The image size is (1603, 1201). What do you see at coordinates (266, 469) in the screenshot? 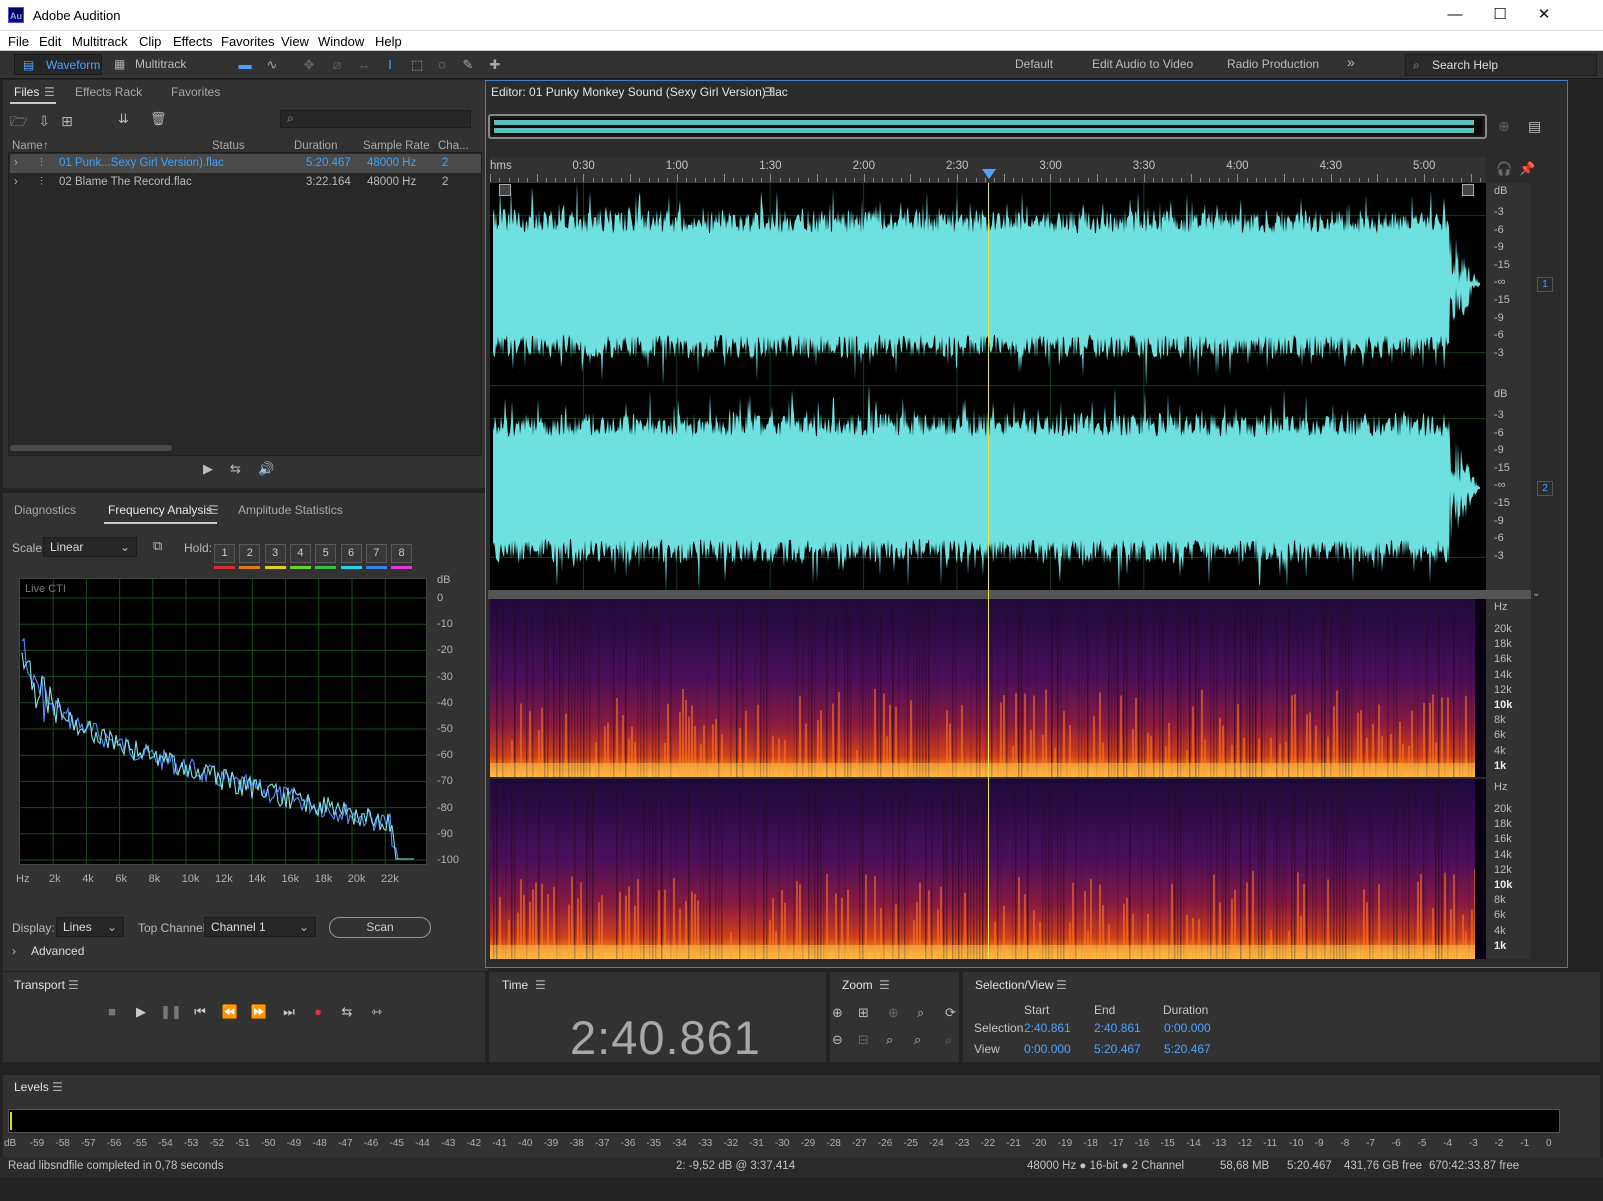
I see `auto-play-icon: 🔊` at bounding box center [266, 469].